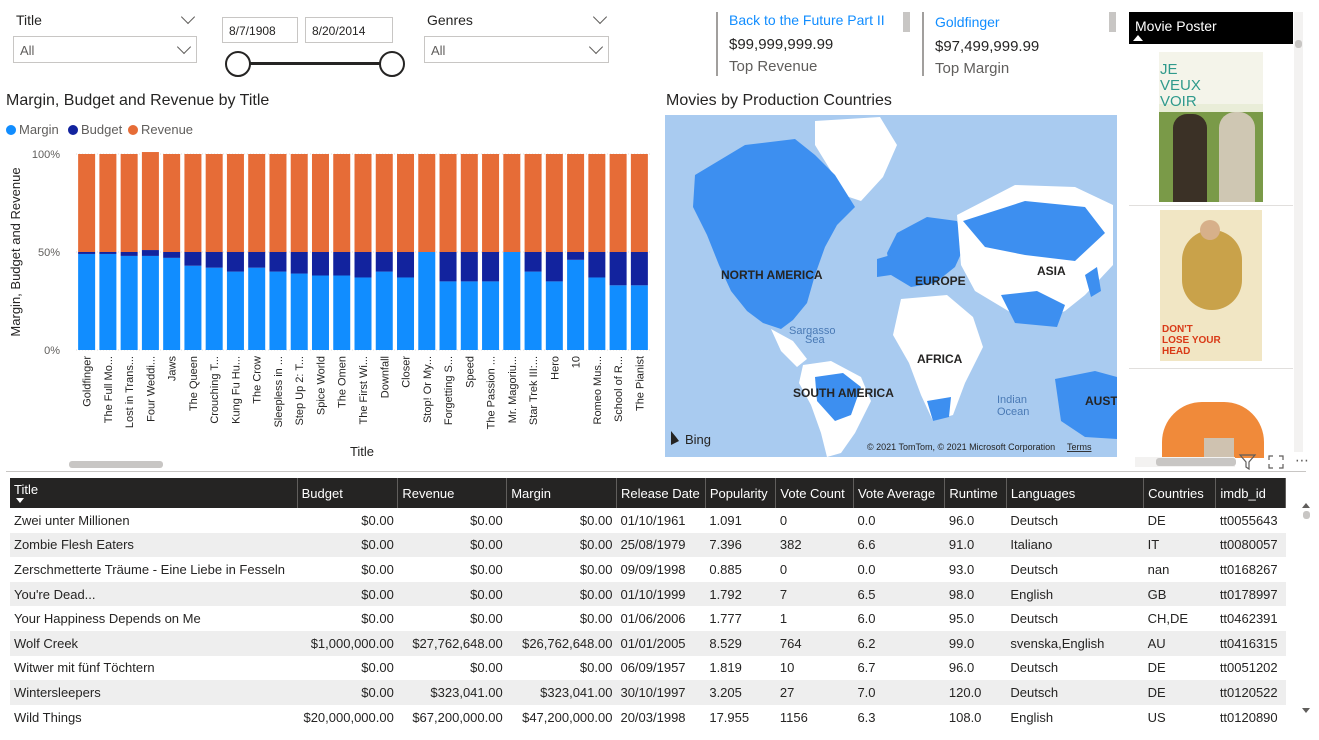 The width and height of the screenshot is (1319, 740). What do you see at coordinates (906, 22) in the screenshot?
I see `kpi-scrollbar` at bounding box center [906, 22].